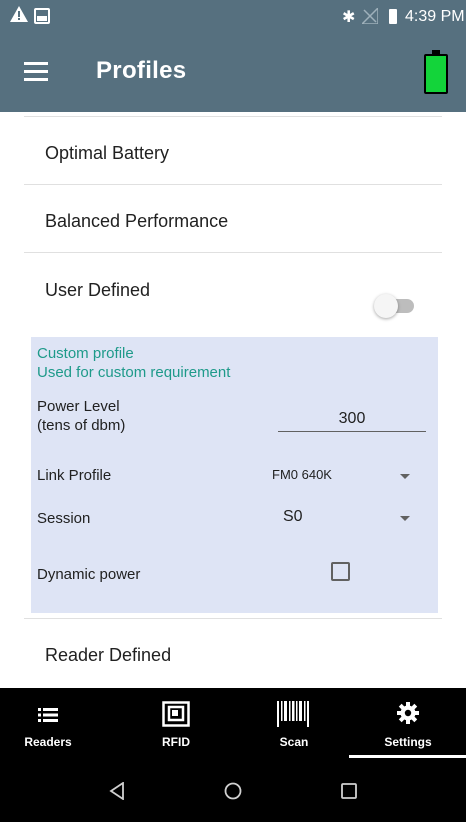 This screenshot has width=466, height=822. Describe the element at coordinates (352, 419) in the screenshot. I see `power-level-input: 300` at that location.